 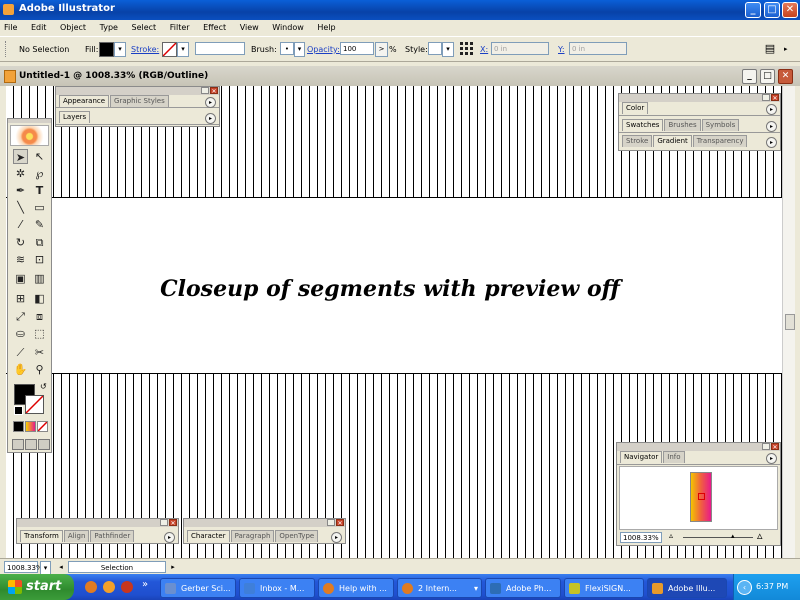 What do you see at coordinates (210, 102) in the screenshot?
I see `appearance-menu-icon: ▸` at bounding box center [210, 102].